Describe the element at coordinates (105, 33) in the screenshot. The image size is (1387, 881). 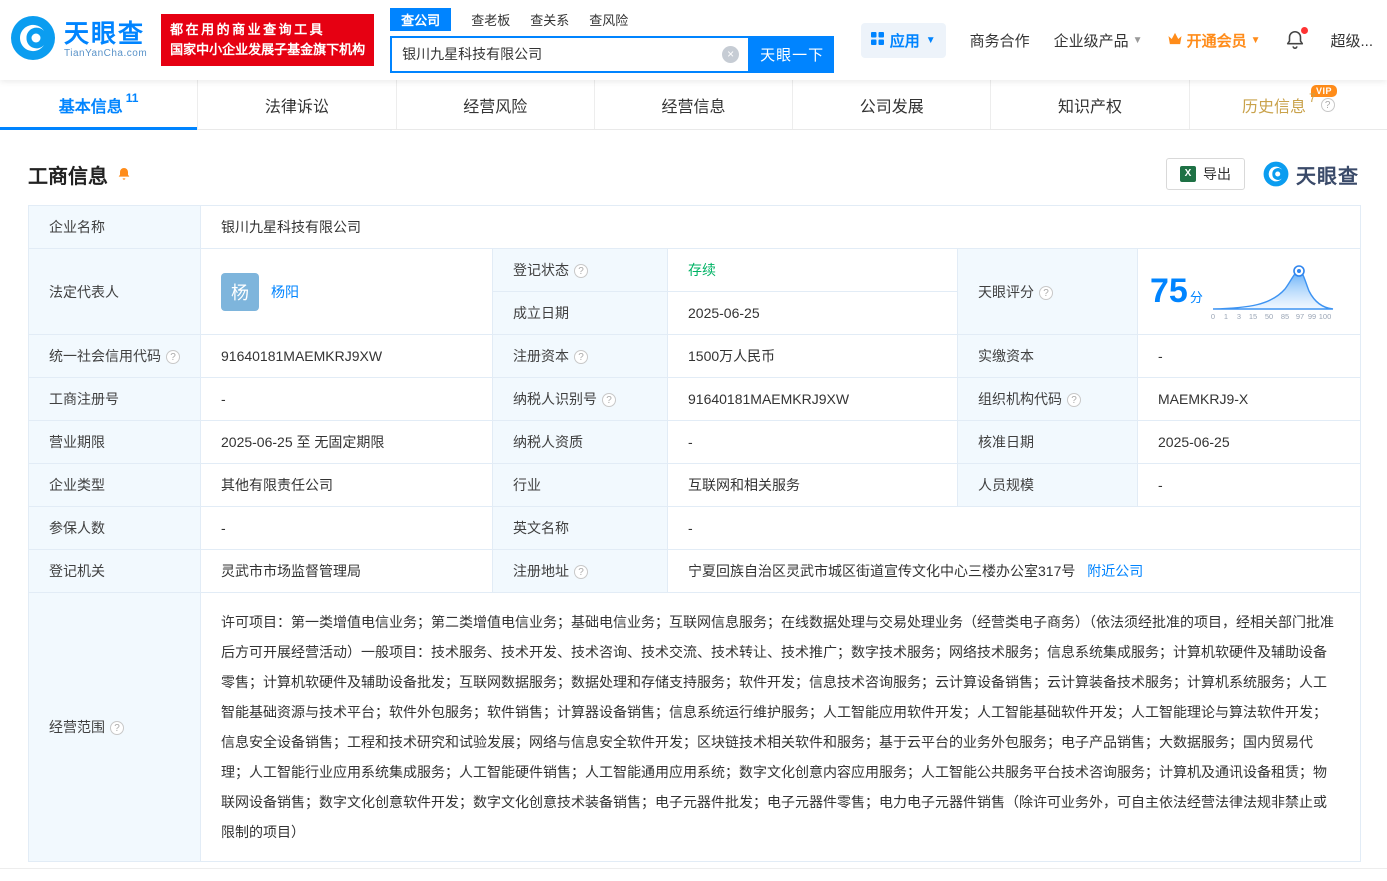
I see `logo-title: 天眼查` at that location.